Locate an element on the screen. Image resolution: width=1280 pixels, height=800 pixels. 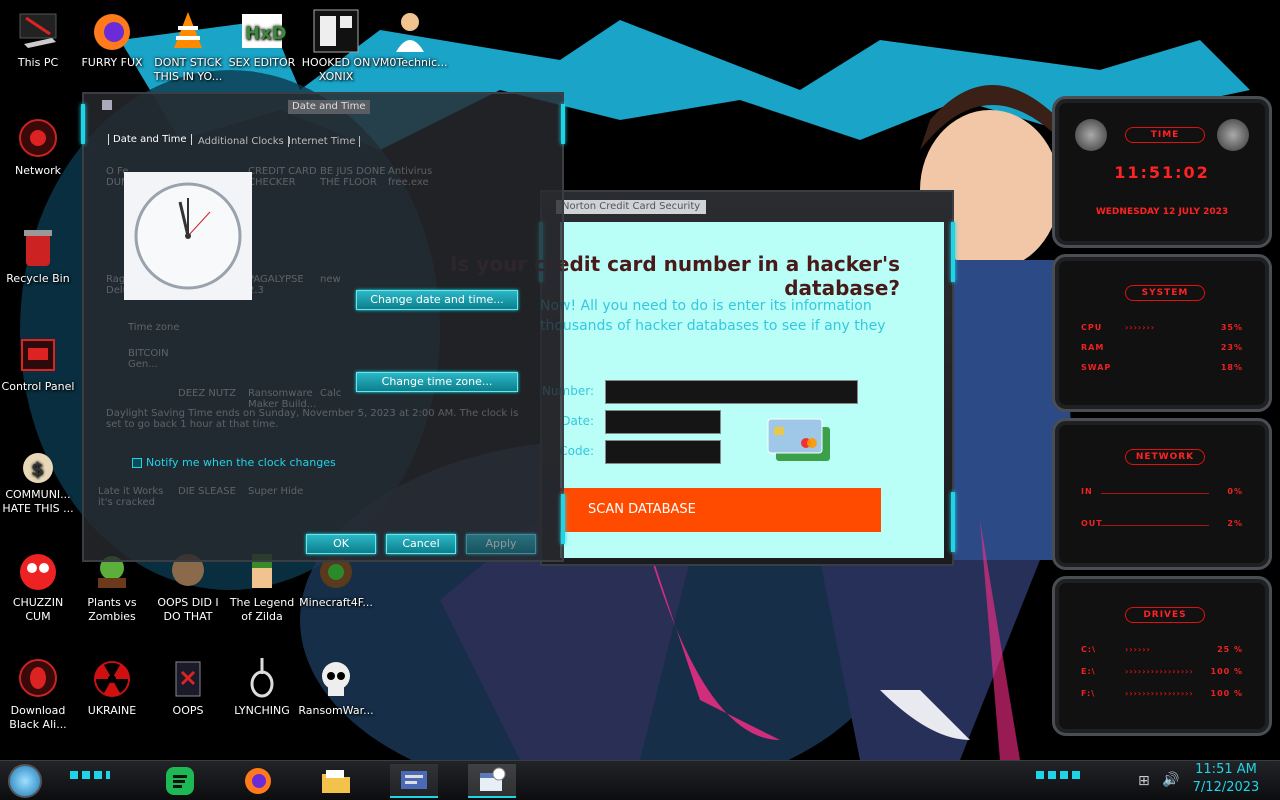
apply-button: Apply is located at coordinates (501, 544).